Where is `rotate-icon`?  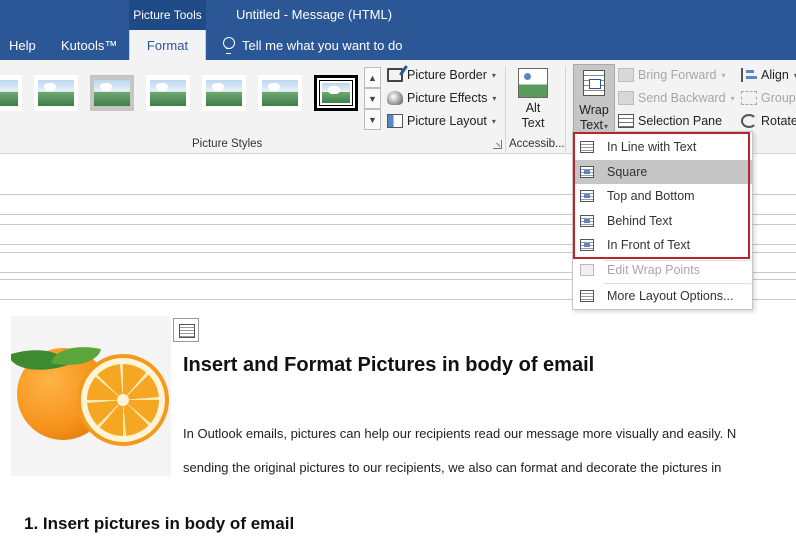
rotate-icon is located at coordinates (749, 121).